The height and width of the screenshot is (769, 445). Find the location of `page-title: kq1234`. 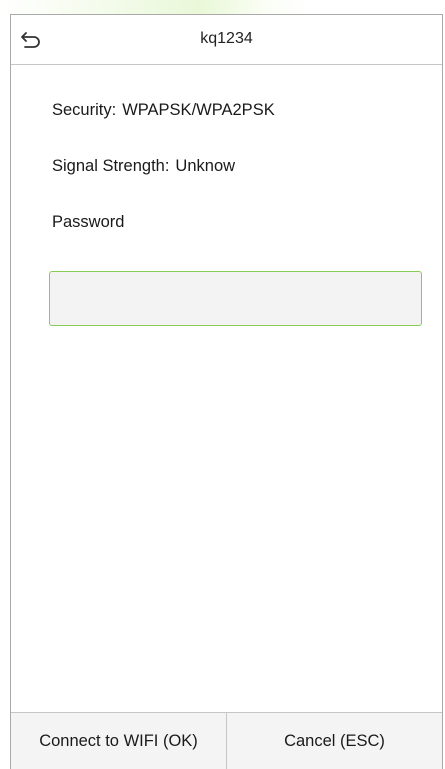

page-title: kq1234 is located at coordinates (226, 38).